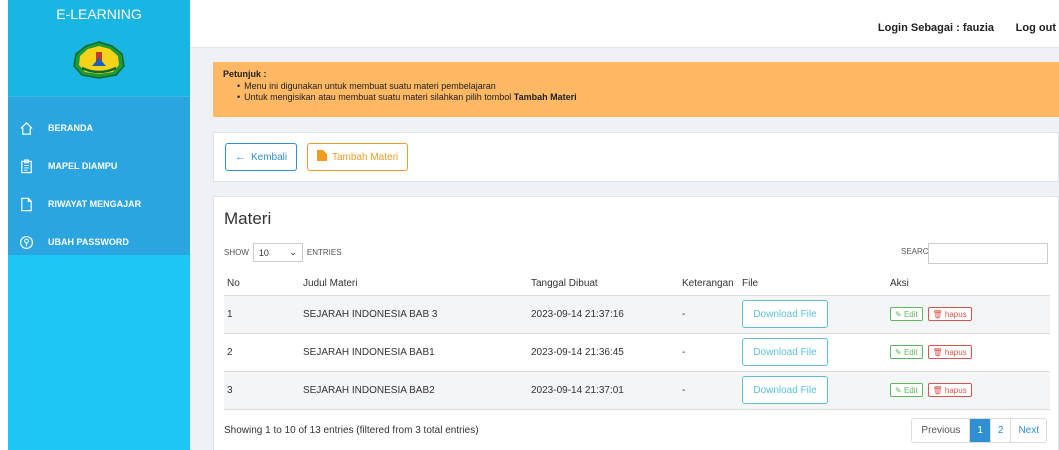 The image size is (1059, 450). I want to click on page-button-1: 1, so click(980, 430).